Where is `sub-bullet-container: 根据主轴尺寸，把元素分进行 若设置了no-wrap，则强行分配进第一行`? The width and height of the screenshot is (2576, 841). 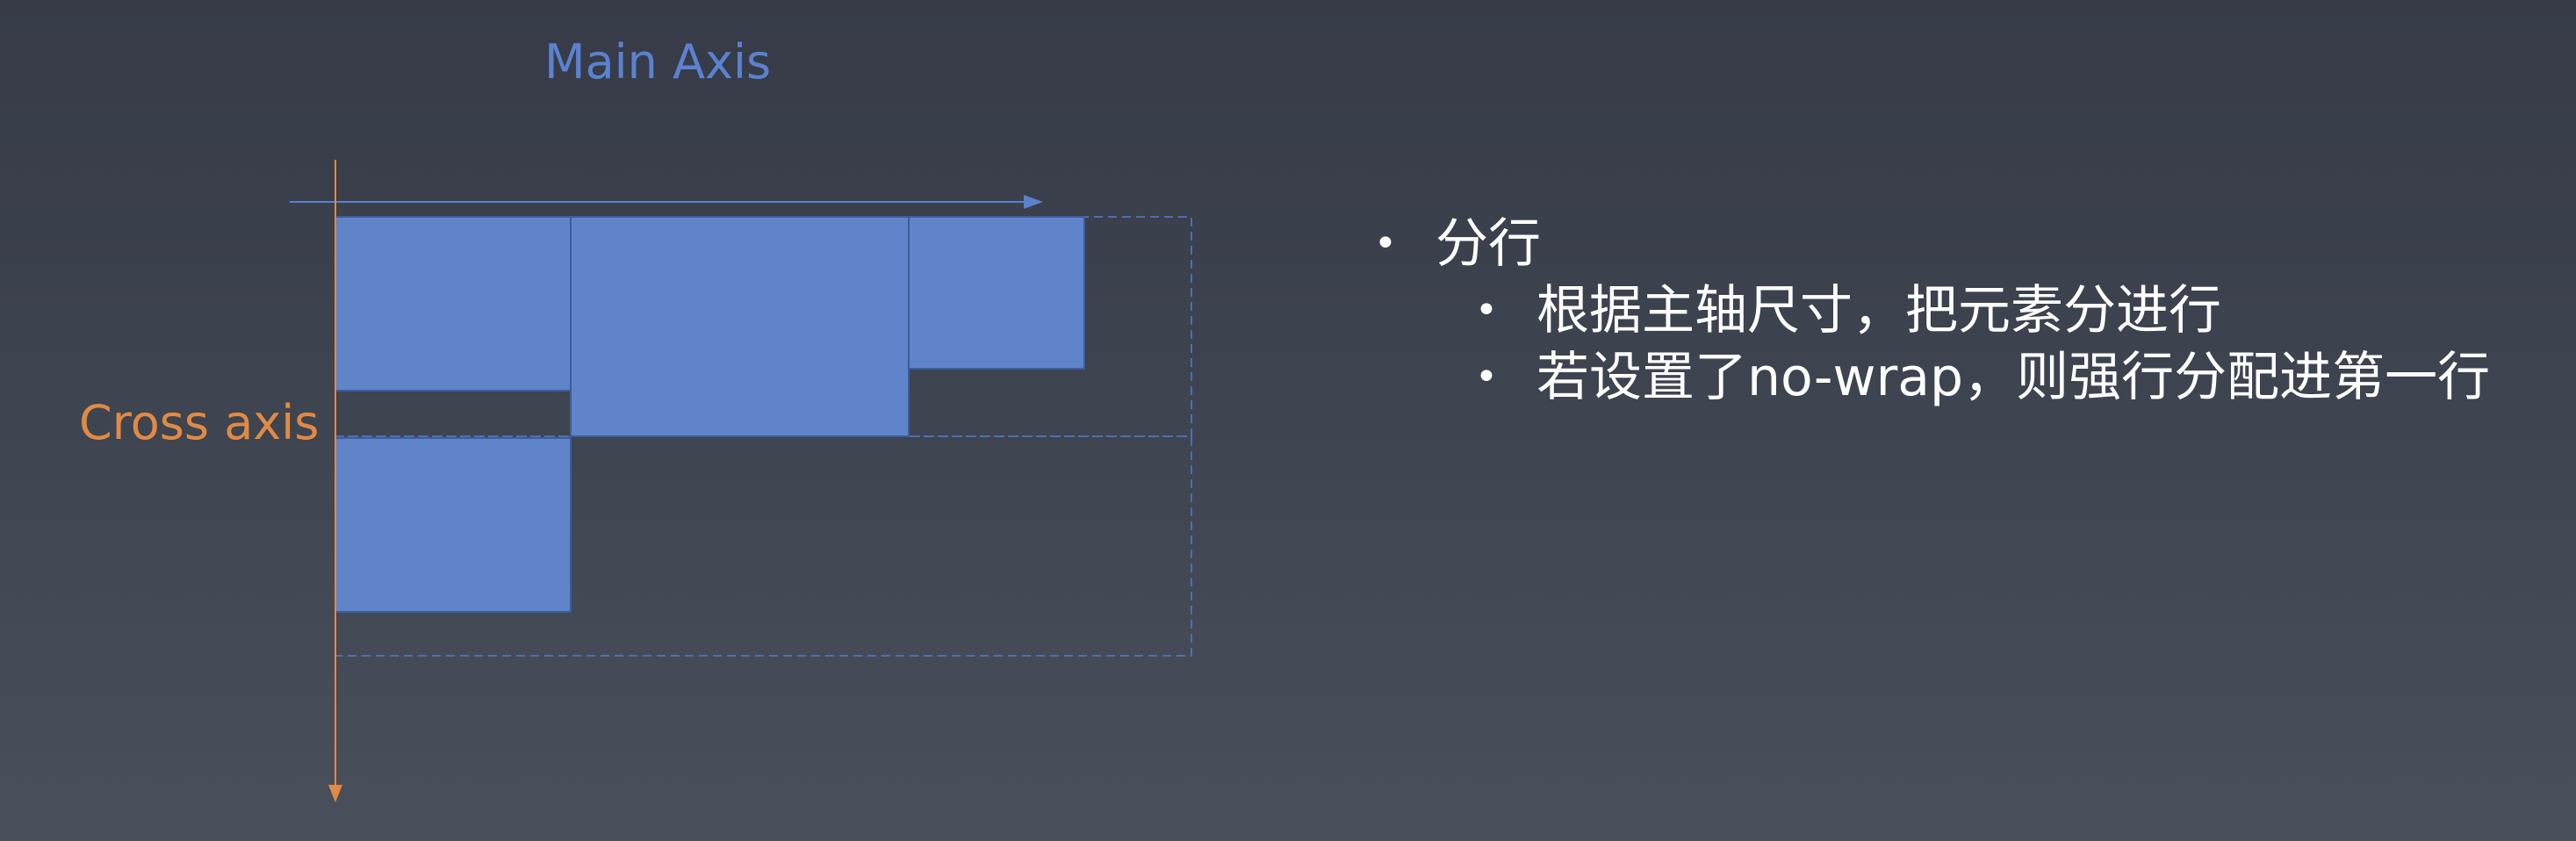 sub-bullet-container: 根据主轴尺寸，把元素分进行 若设置了no-wrap，则强行分配进第一行 is located at coordinates (1958, 344).